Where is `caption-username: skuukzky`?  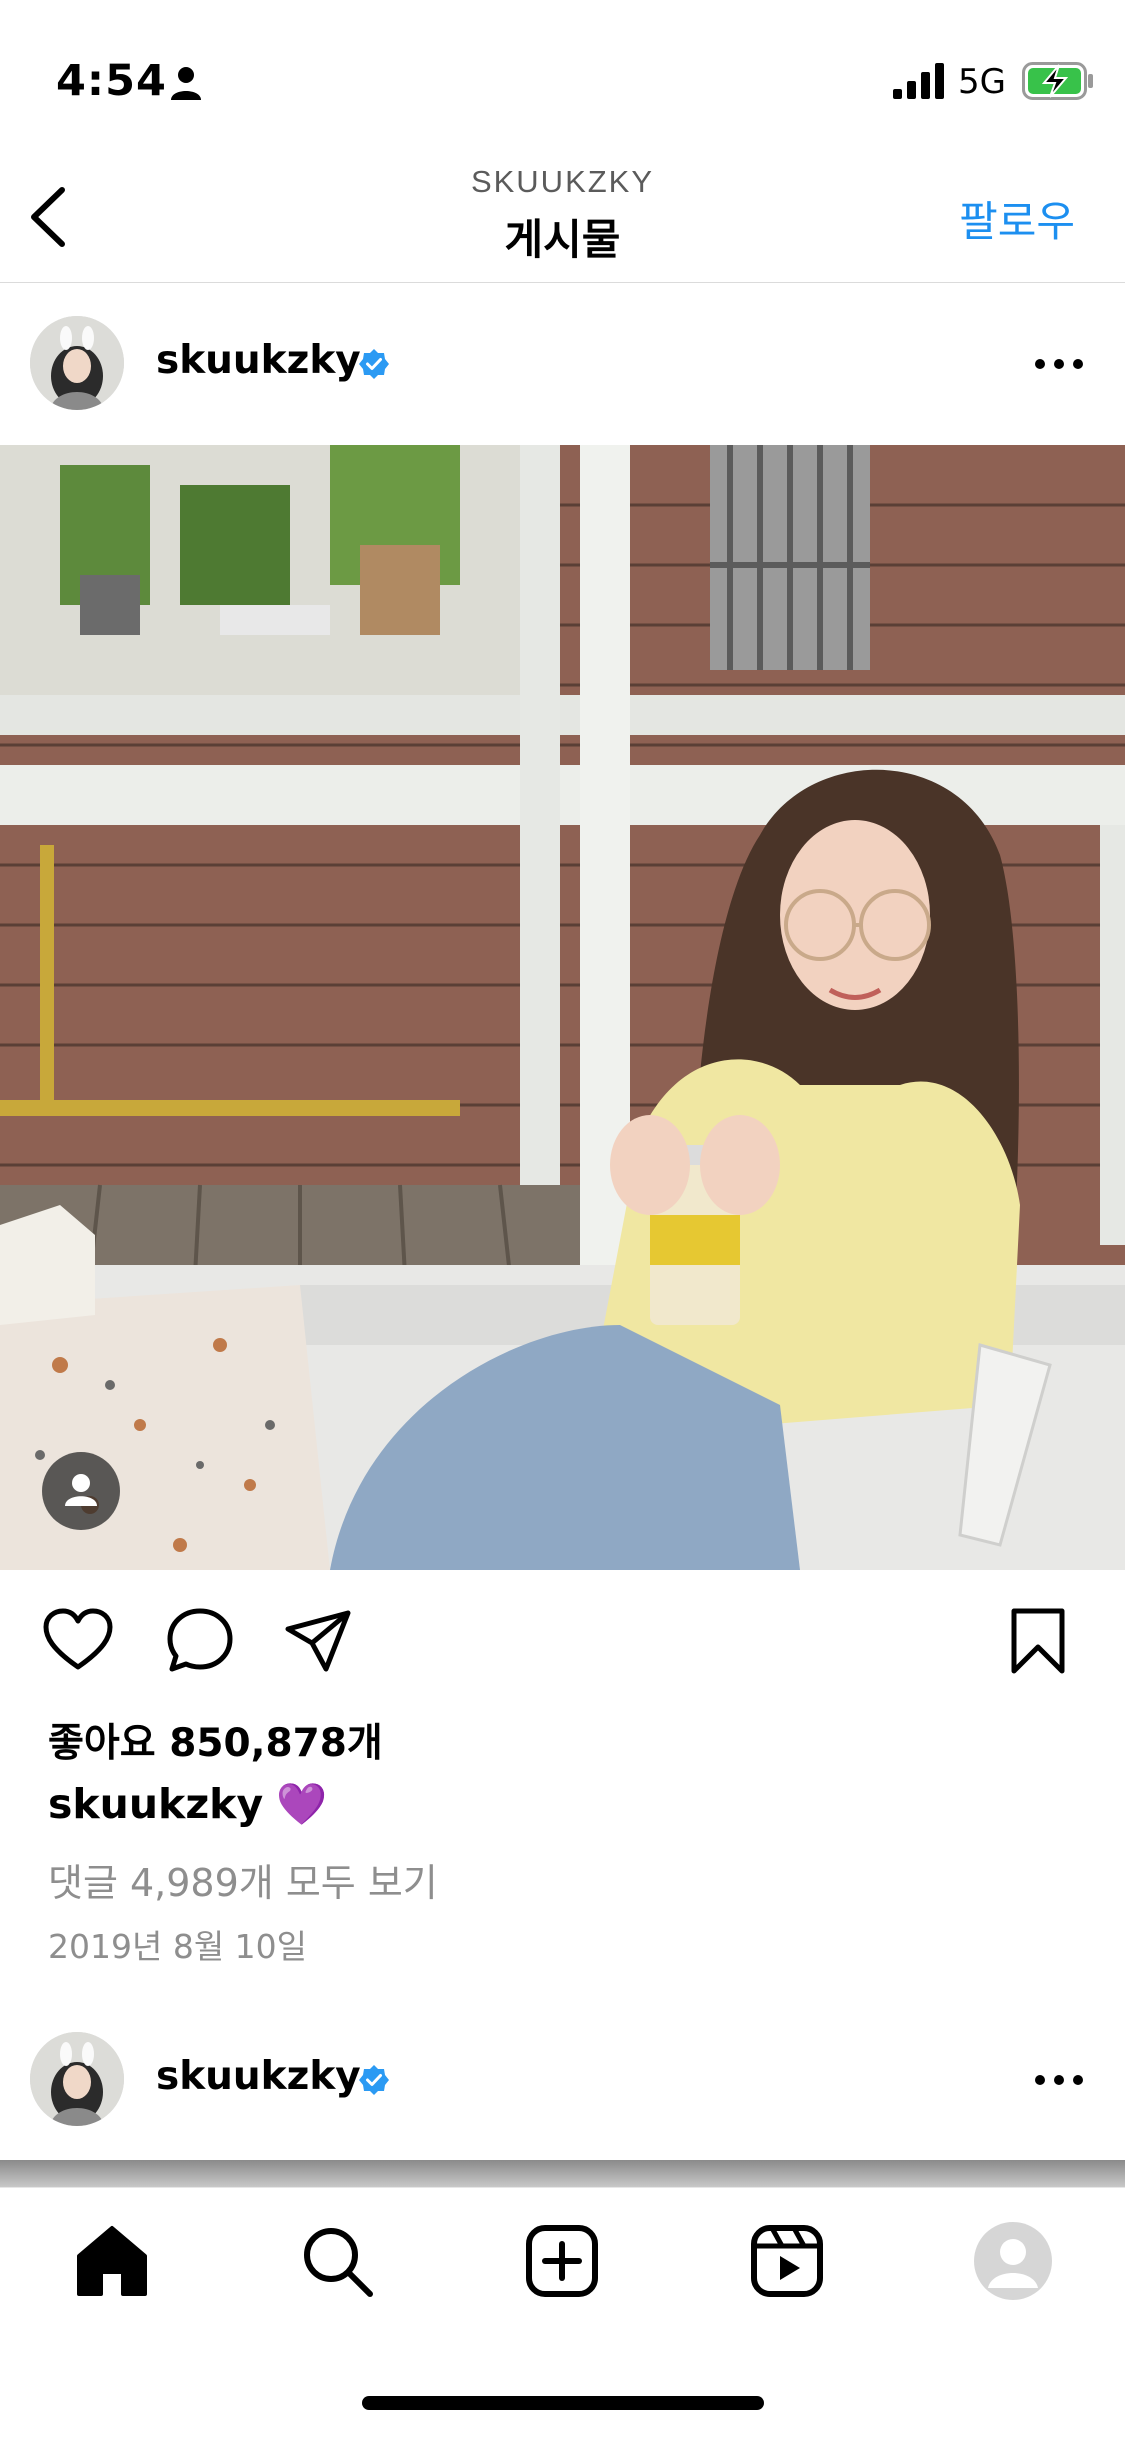 caption-username: skuukzky is located at coordinates (155, 1804).